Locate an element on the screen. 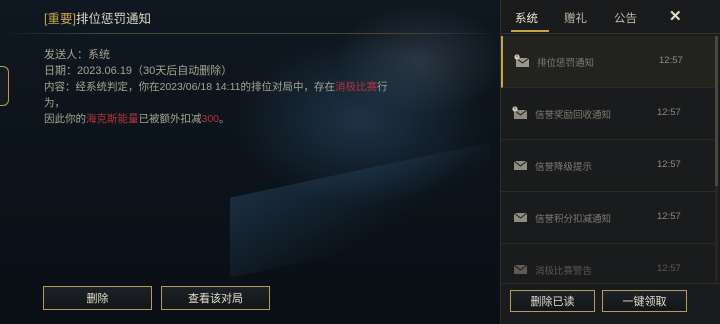 Image resolution: width=720 pixels, height=324 pixels. message-item: 排位惩罚通知 12:57 is located at coordinates (608, 62).